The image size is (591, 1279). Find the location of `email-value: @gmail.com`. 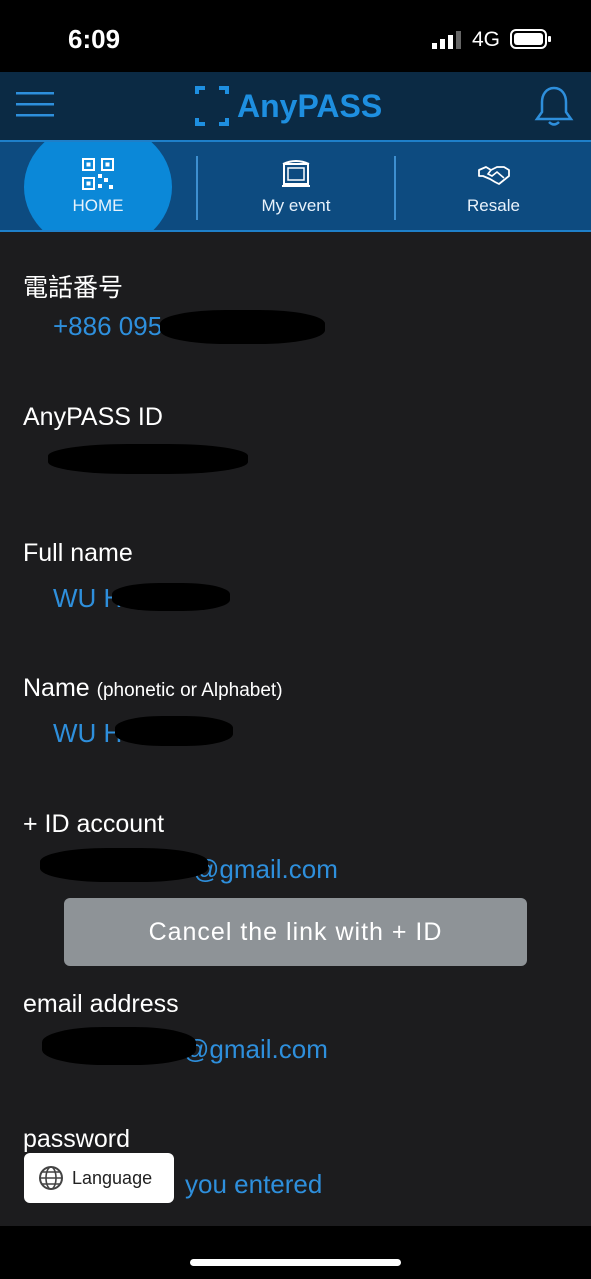

email-value: @gmail.com is located at coordinates (255, 1049).